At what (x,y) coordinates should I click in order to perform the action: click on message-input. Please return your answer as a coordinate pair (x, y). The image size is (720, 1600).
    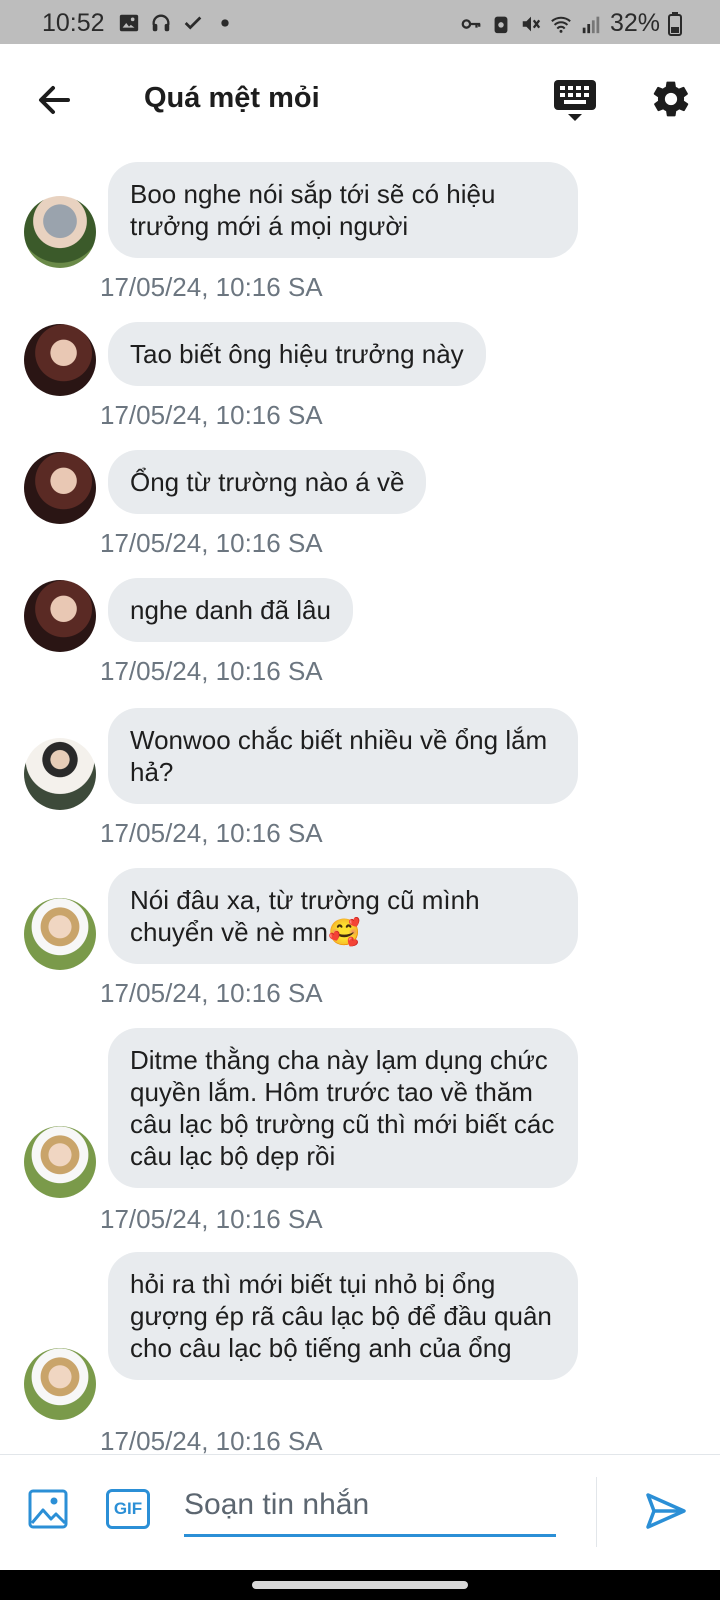
    Looking at the image, I should click on (370, 1506).